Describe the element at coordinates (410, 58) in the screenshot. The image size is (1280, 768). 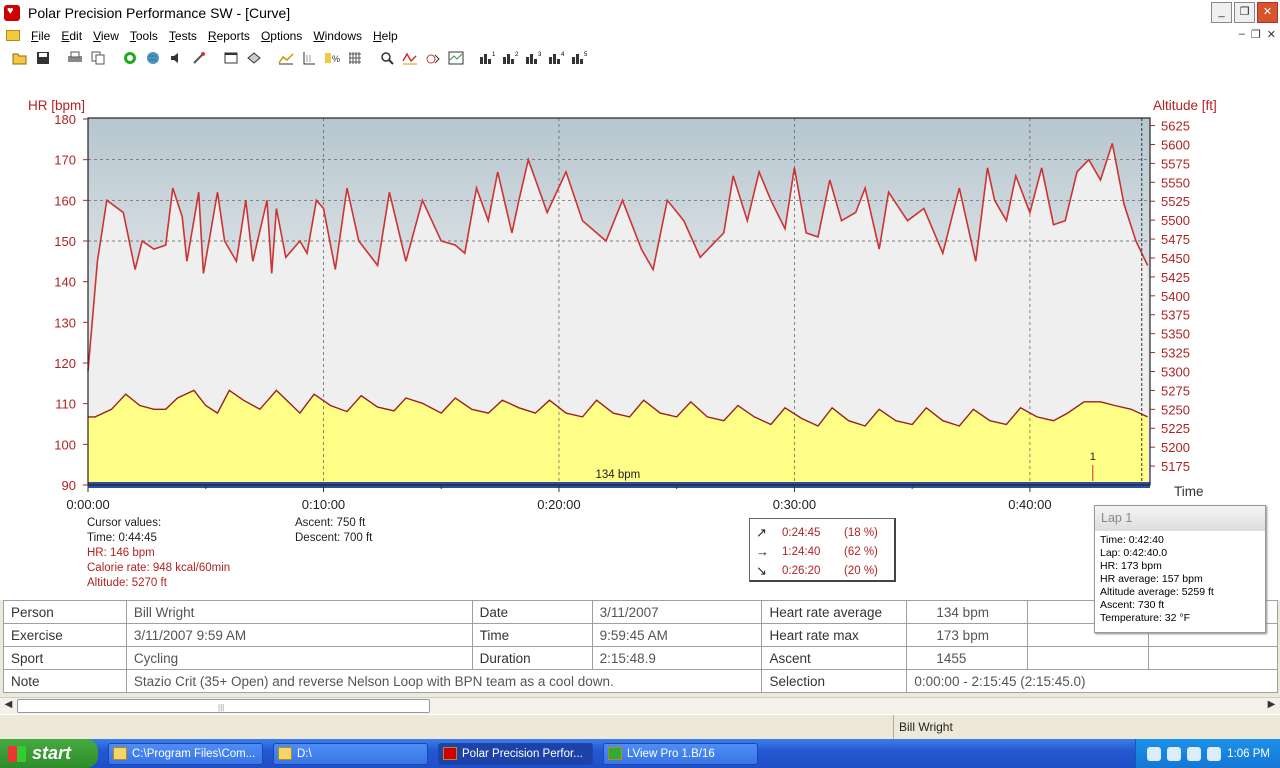
I see `hr-curve-icon` at that location.